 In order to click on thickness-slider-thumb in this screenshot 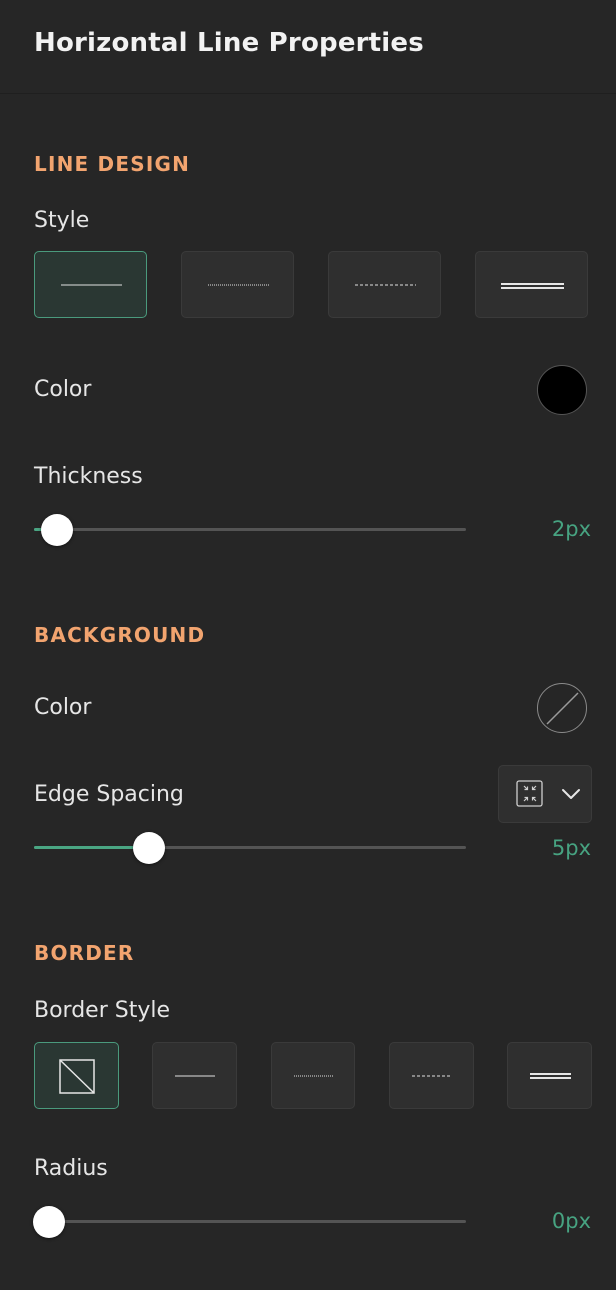, I will do `click(57, 530)`.